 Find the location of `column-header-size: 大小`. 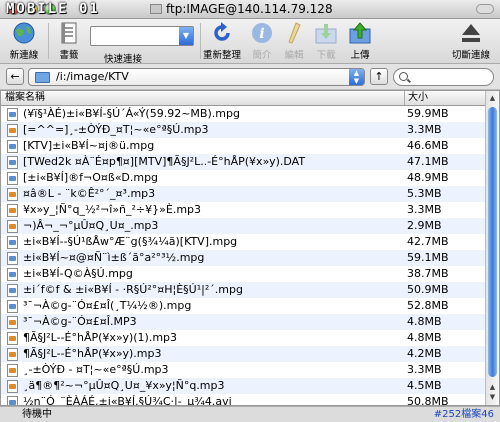

column-header-size: 大小 is located at coordinates (416, 98).